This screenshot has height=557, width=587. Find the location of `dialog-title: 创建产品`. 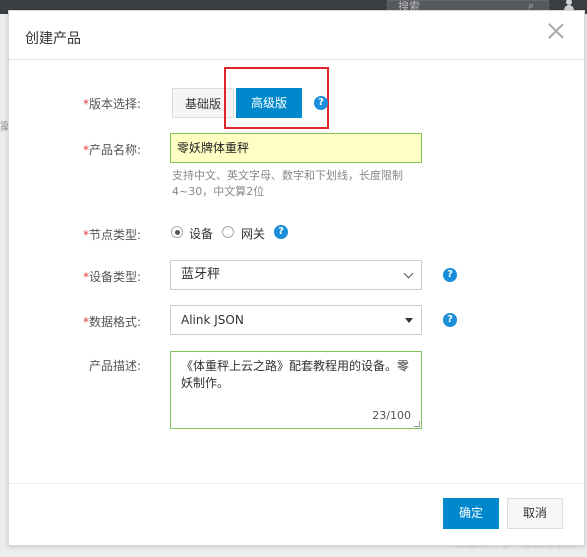

dialog-title: 创建产品 is located at coordinates (53, 39).